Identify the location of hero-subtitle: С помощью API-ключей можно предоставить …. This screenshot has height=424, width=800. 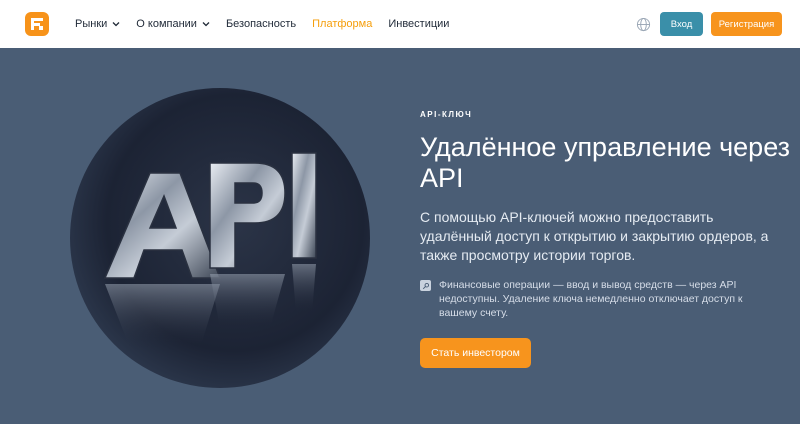
(594, 236).